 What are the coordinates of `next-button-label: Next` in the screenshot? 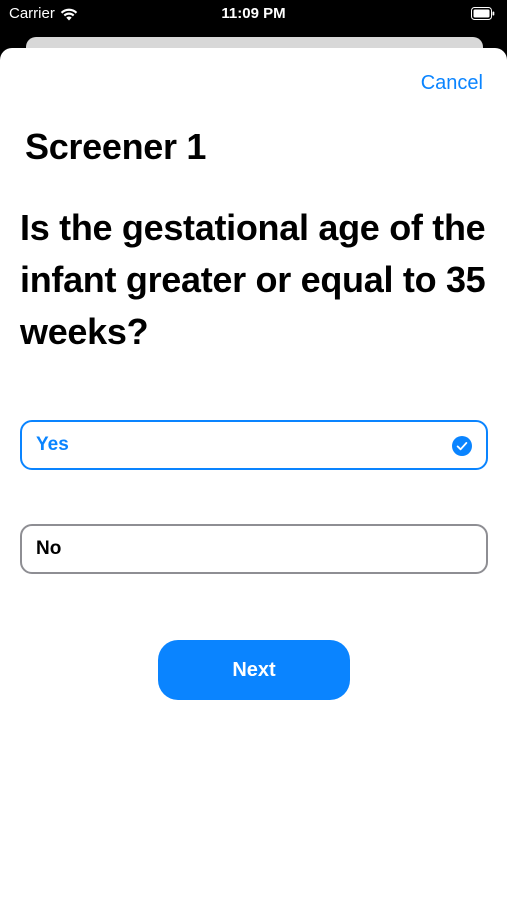 It's located at (254, 669).